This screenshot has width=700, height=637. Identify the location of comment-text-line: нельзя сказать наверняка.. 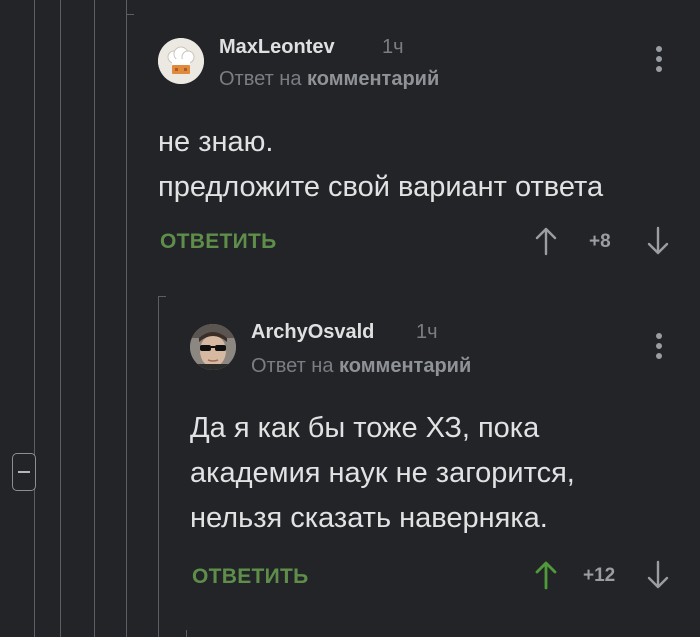
(369, 518).